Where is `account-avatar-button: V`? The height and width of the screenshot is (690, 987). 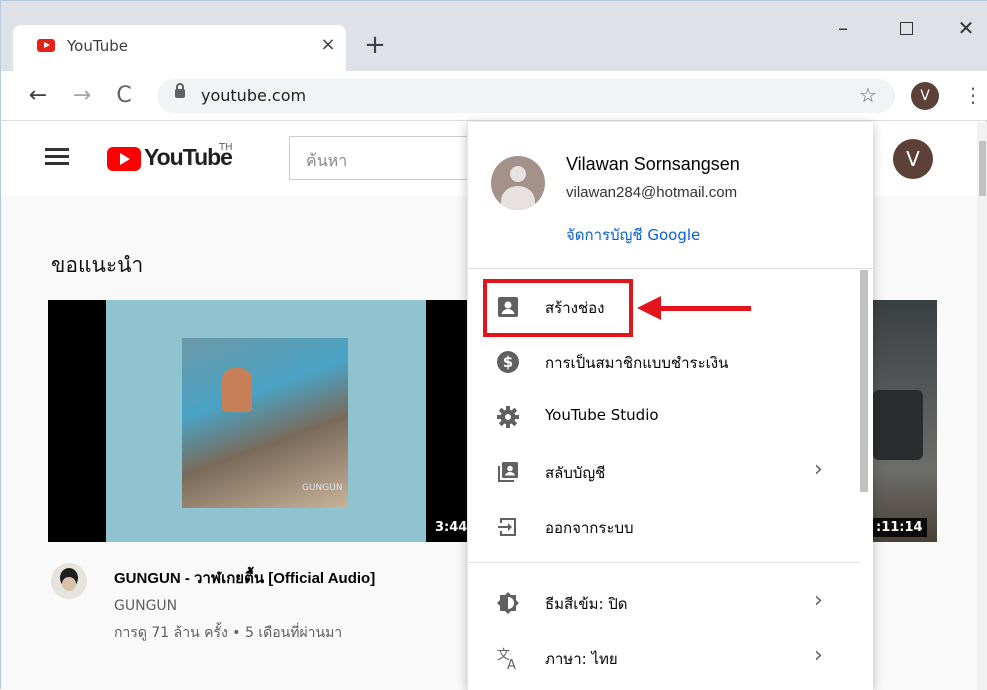 account-avatar-button: V is located at coordinates (913, 159).